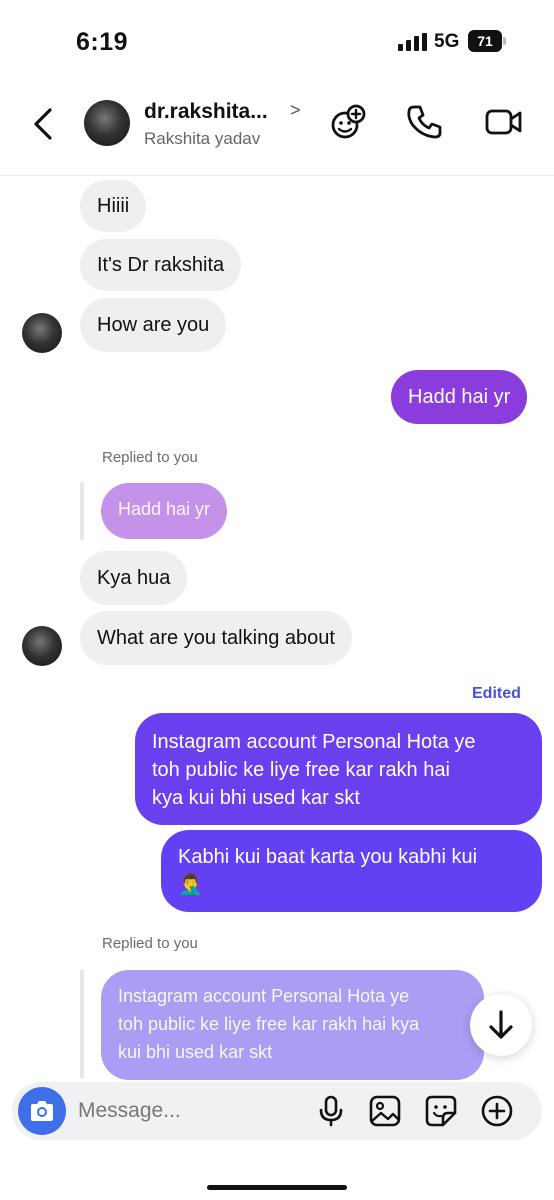 The height and width of the screenshot is (1200, 554). I want to click on message-received: Hiiii, so click(113, 206).